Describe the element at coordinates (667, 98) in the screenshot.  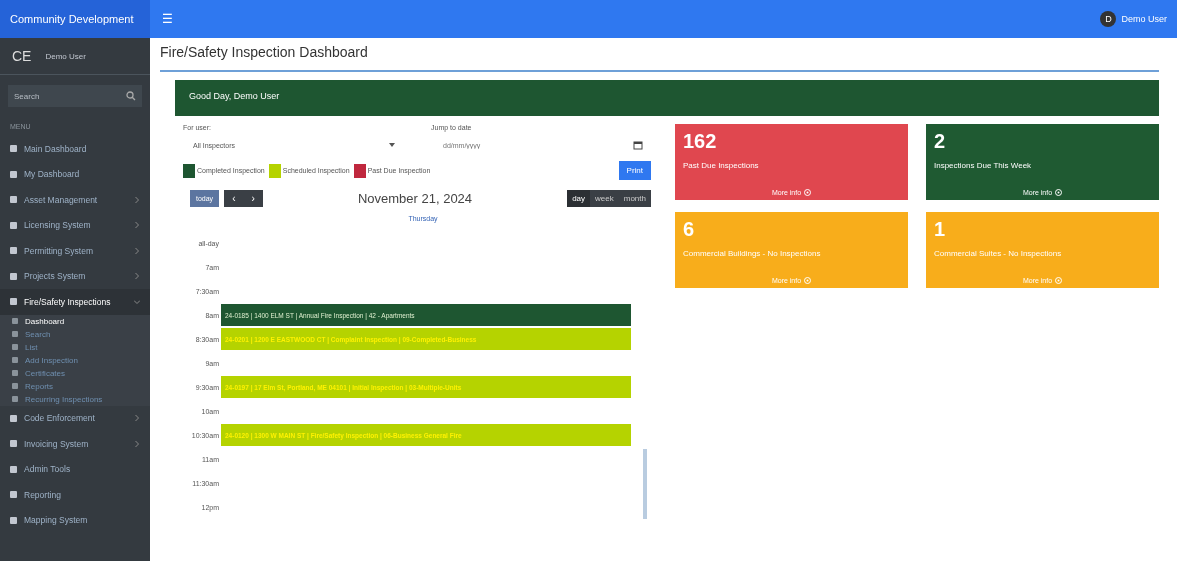
I see `greeting-banner: Good Day, Demo User` at that location.